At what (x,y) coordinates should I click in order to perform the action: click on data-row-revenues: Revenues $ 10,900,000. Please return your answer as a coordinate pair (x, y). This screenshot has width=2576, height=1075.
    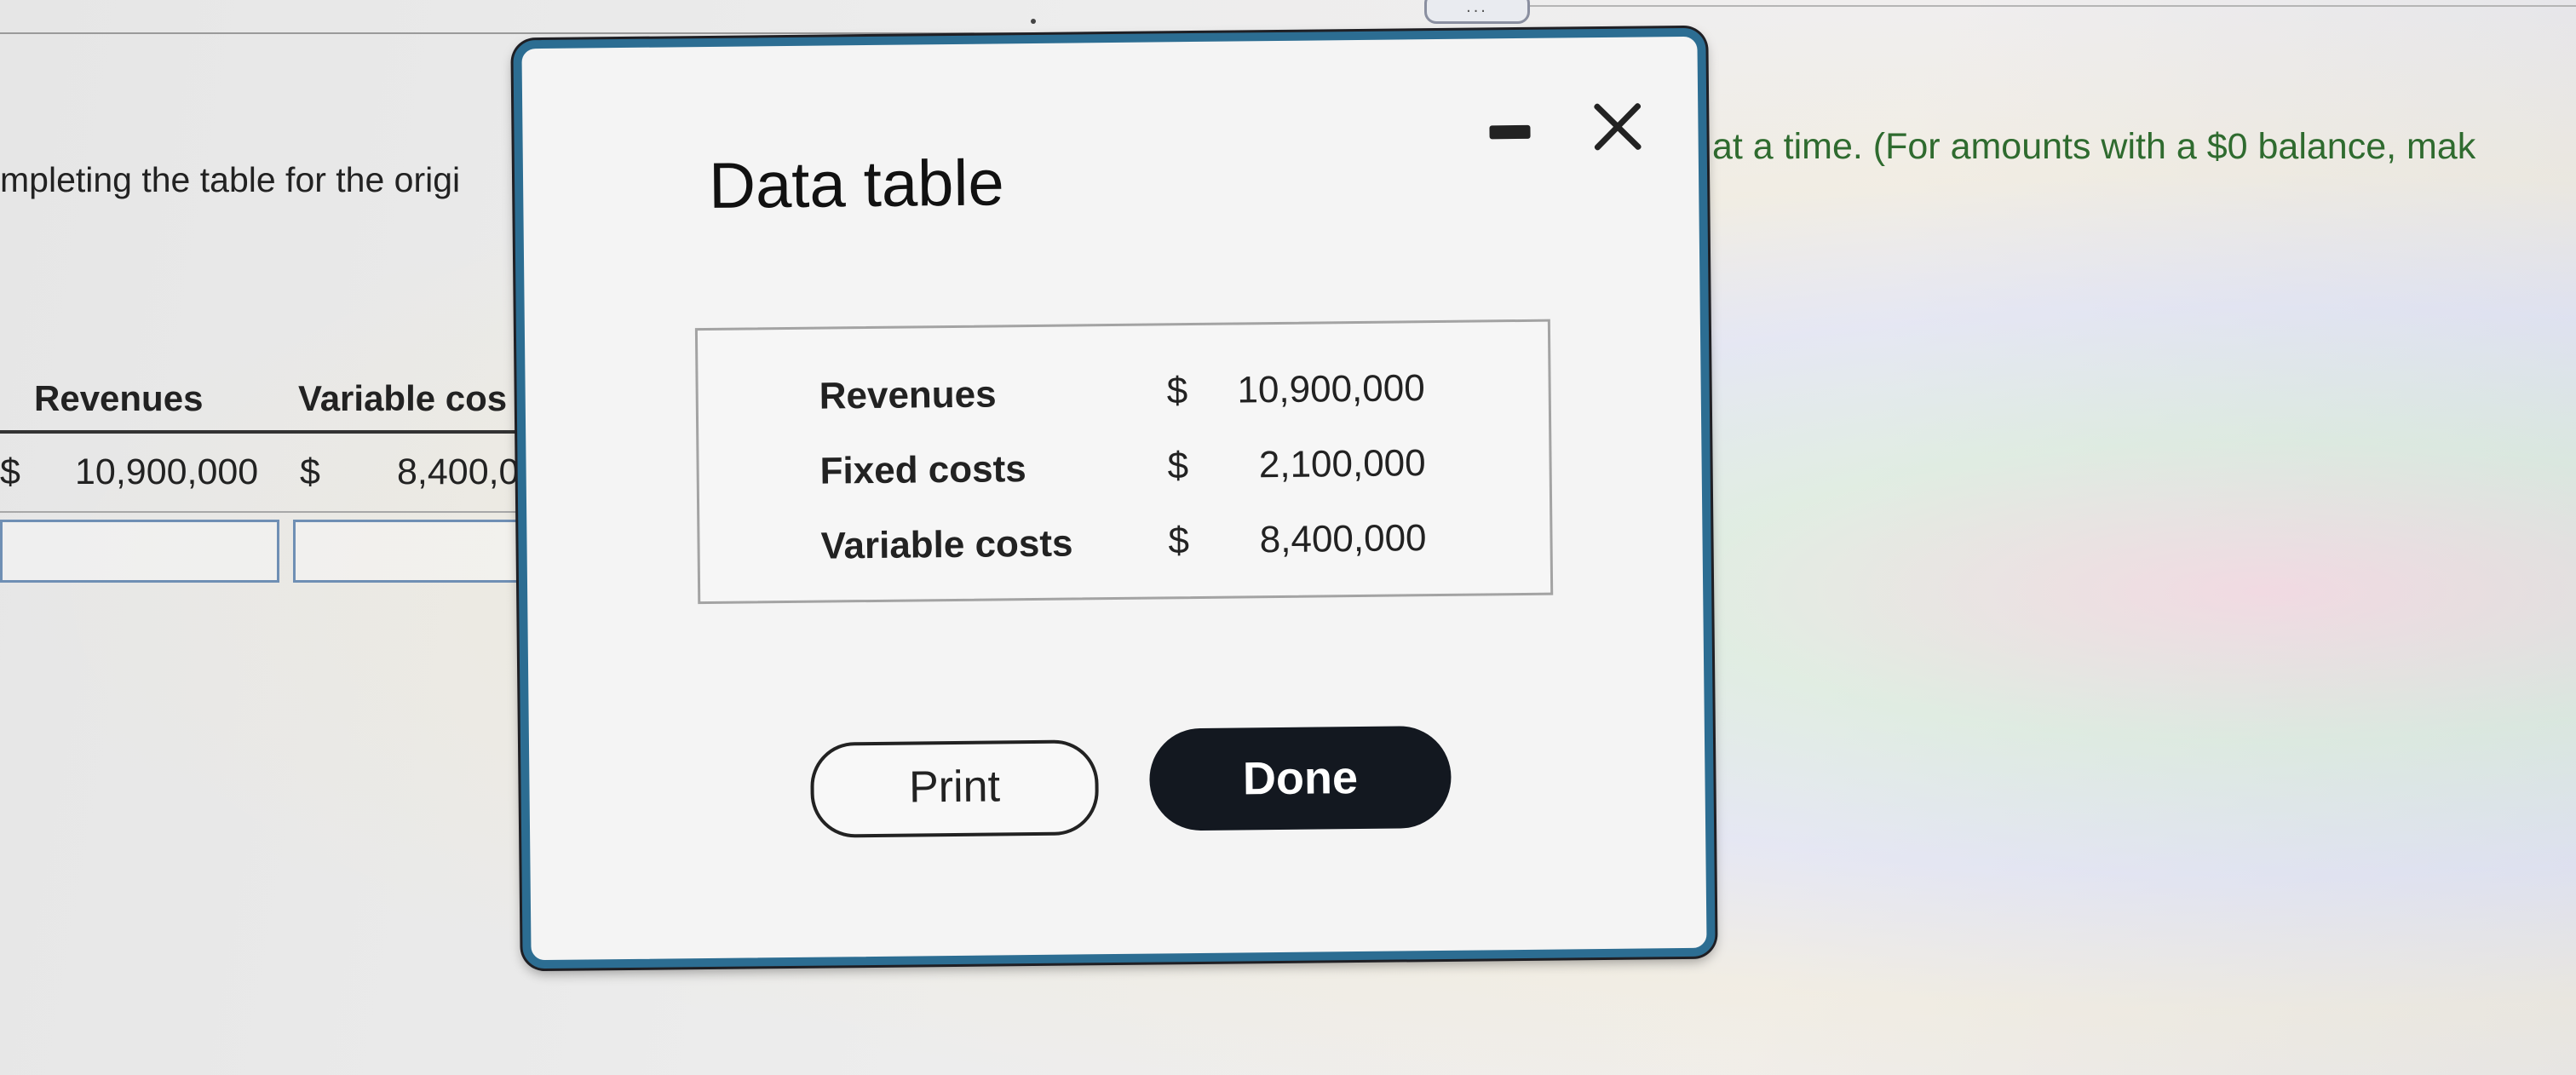
    Looking at the image, I should click on (1124, 392).